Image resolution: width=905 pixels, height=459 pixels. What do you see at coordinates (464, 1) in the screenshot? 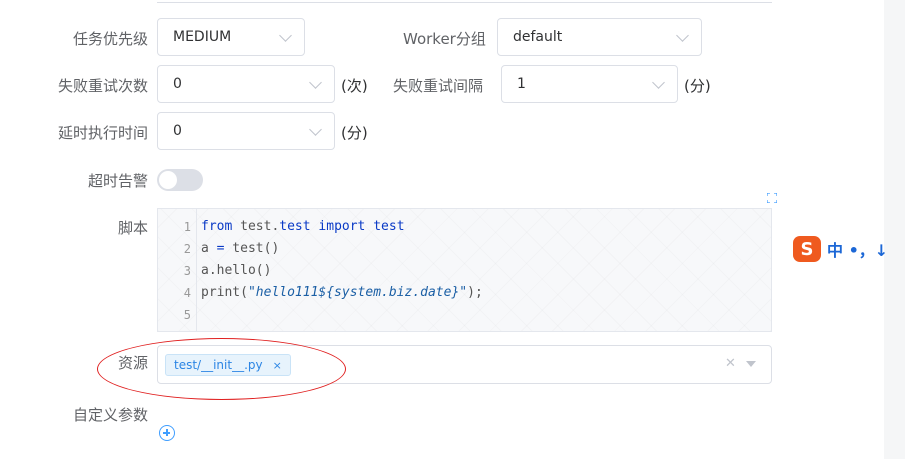
I see `previous-field-bottom-border` at bounding box center [464, 1].